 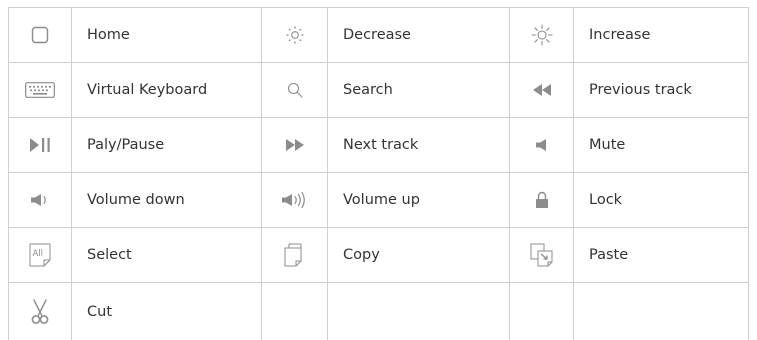 I want to click on mute-icon, so click(x=542, y=145).